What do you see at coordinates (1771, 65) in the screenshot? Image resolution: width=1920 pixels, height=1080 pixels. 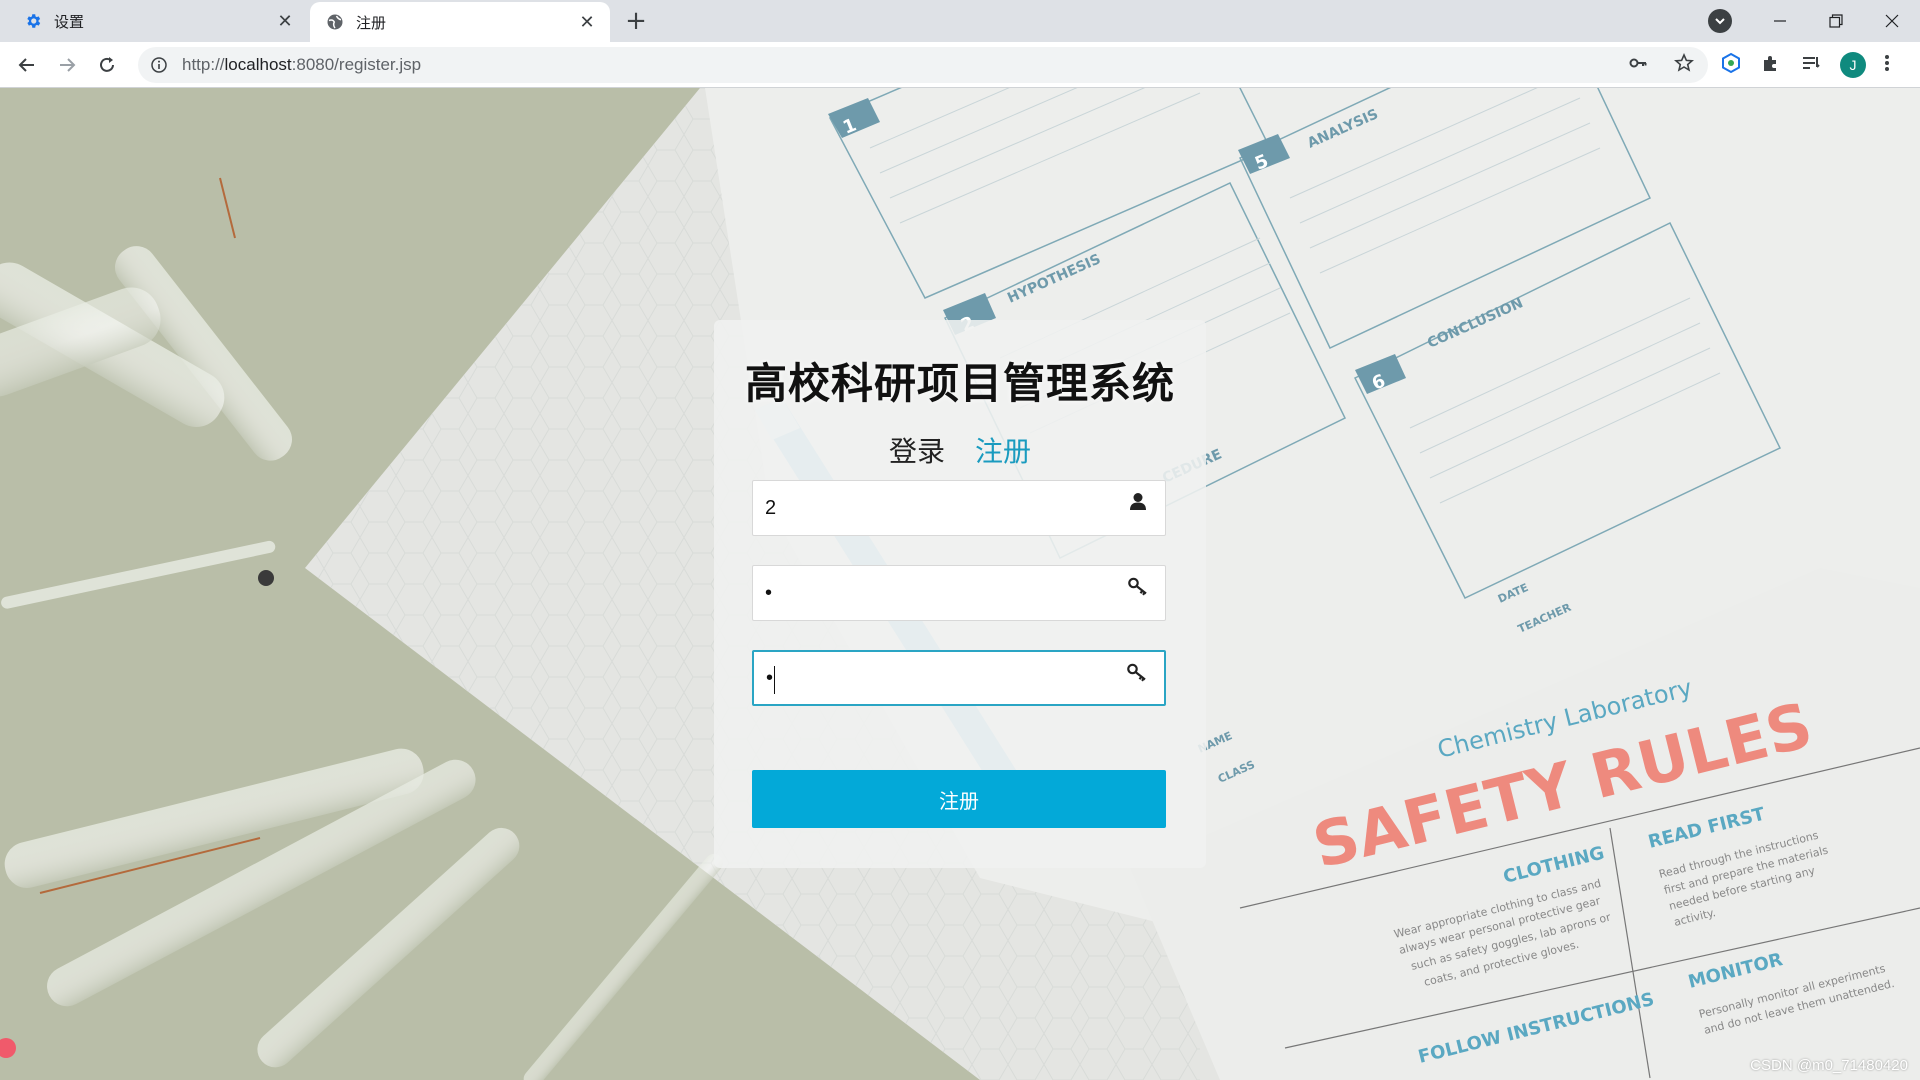 I see `extensions-puzzle-icon` at bounding box center [1771, 65].